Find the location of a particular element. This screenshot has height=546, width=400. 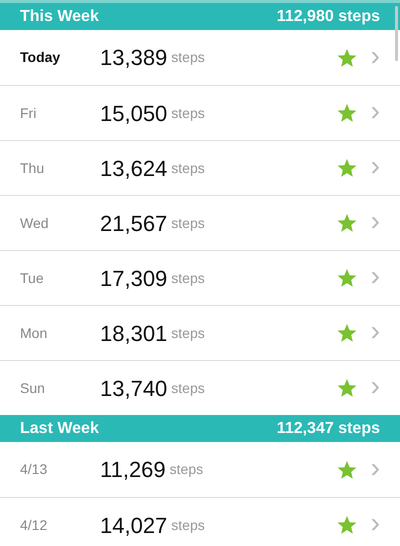

step-count: 11,269 is located at coordinates (133, 470).